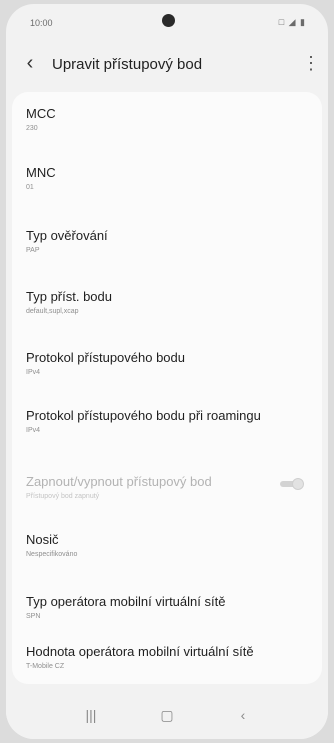 This screenshot has width=334, height=743. What do you see at coordinates (67, 235) in the screenshot?
I see `setting-label: Typ ověřování` at bounding box center [67, 235].